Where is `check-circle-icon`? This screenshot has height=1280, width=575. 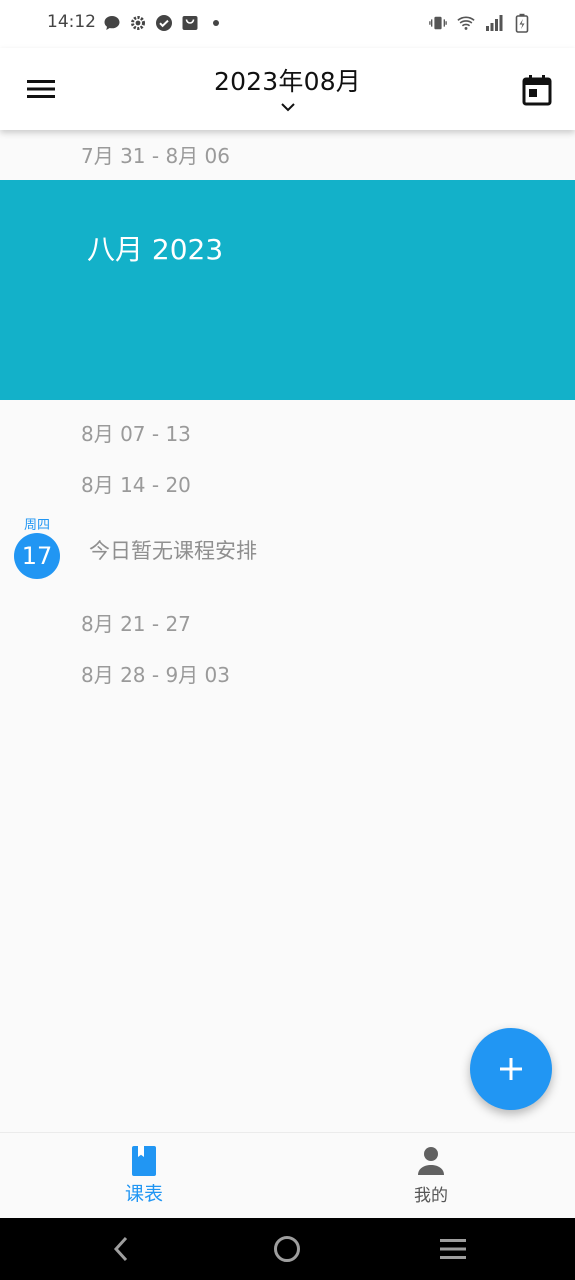
check-circle-icon is located at coordinates (164, 23).